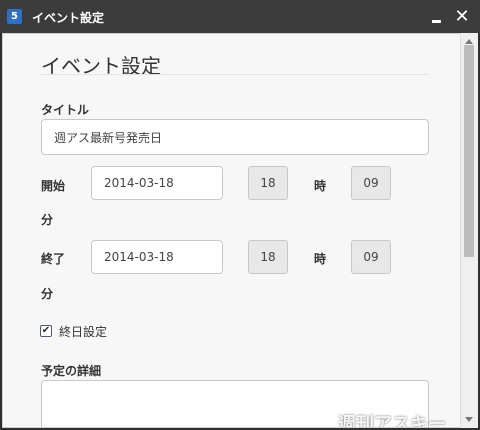  Describe the element at coordinates (71, 371) in the screenshot. I see `details-label: 予定の詳細` at that location.